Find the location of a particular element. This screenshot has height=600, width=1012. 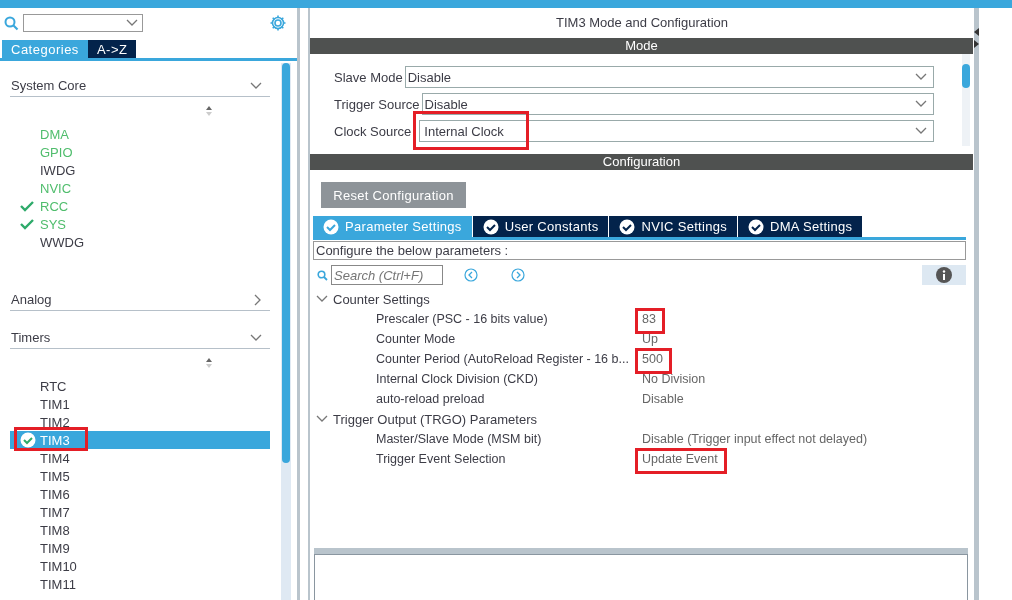

chevron-right-icon is located at coordinates (258, 299).